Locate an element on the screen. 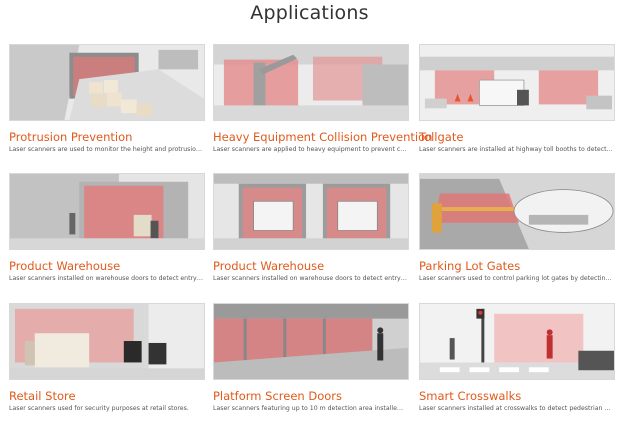 The width and height of the screenshot is (619, 422). card-title: Retail Store is located at coordinates (42, 396).